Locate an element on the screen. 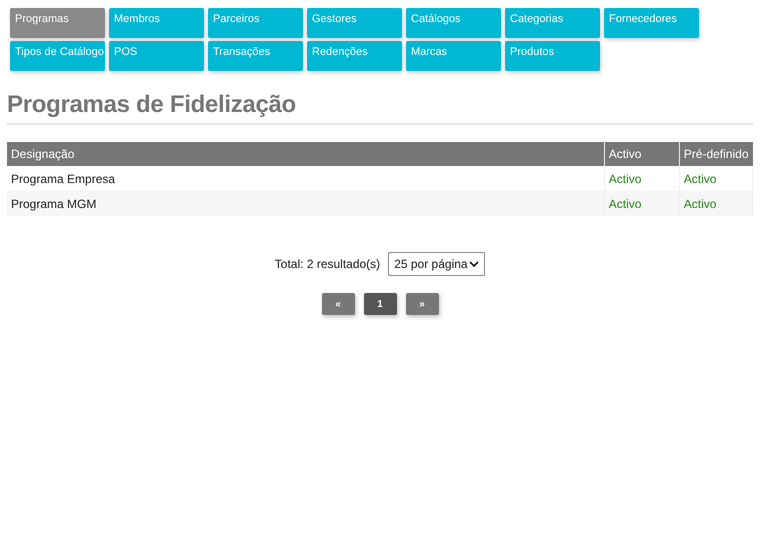  column-header: Pré-definido is located at coordinates (715, 154).